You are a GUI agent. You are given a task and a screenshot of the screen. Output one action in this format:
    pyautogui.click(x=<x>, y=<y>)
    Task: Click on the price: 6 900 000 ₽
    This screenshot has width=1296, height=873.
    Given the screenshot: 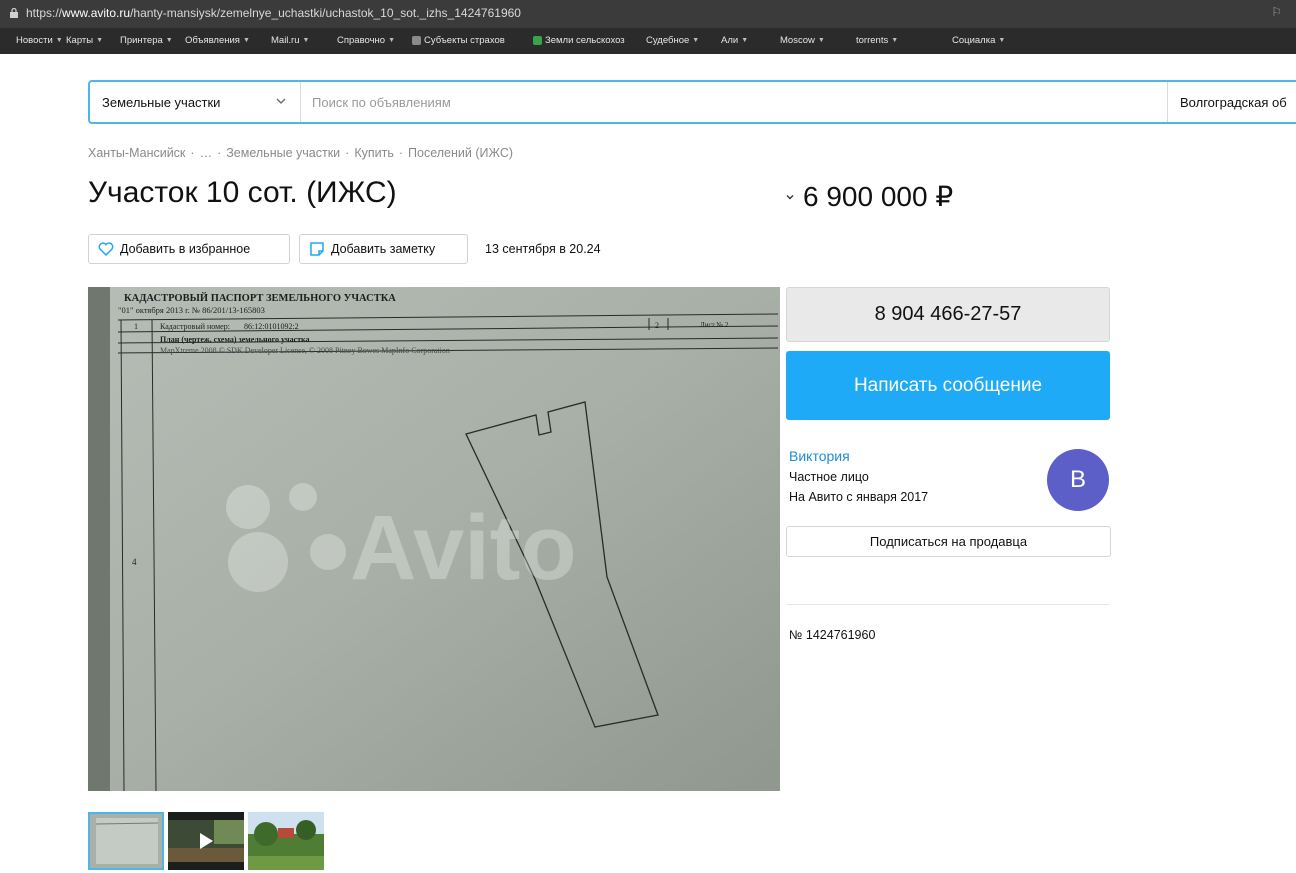 What is the action you would take?
    pyautogui.click(x=878, y=196)
    